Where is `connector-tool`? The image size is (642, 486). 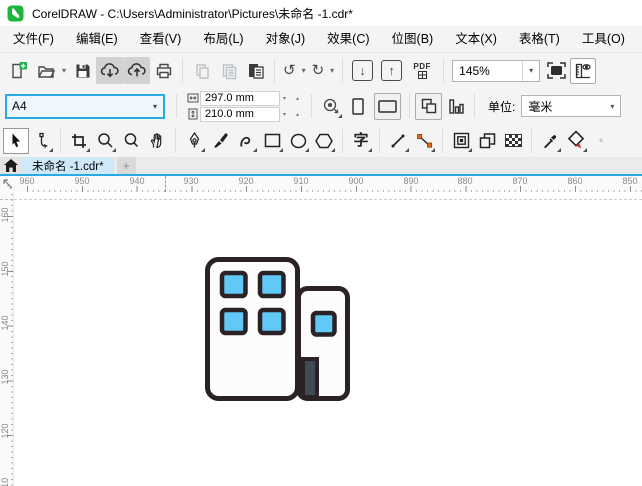 connector-tool is located at coordinates (424, 141).